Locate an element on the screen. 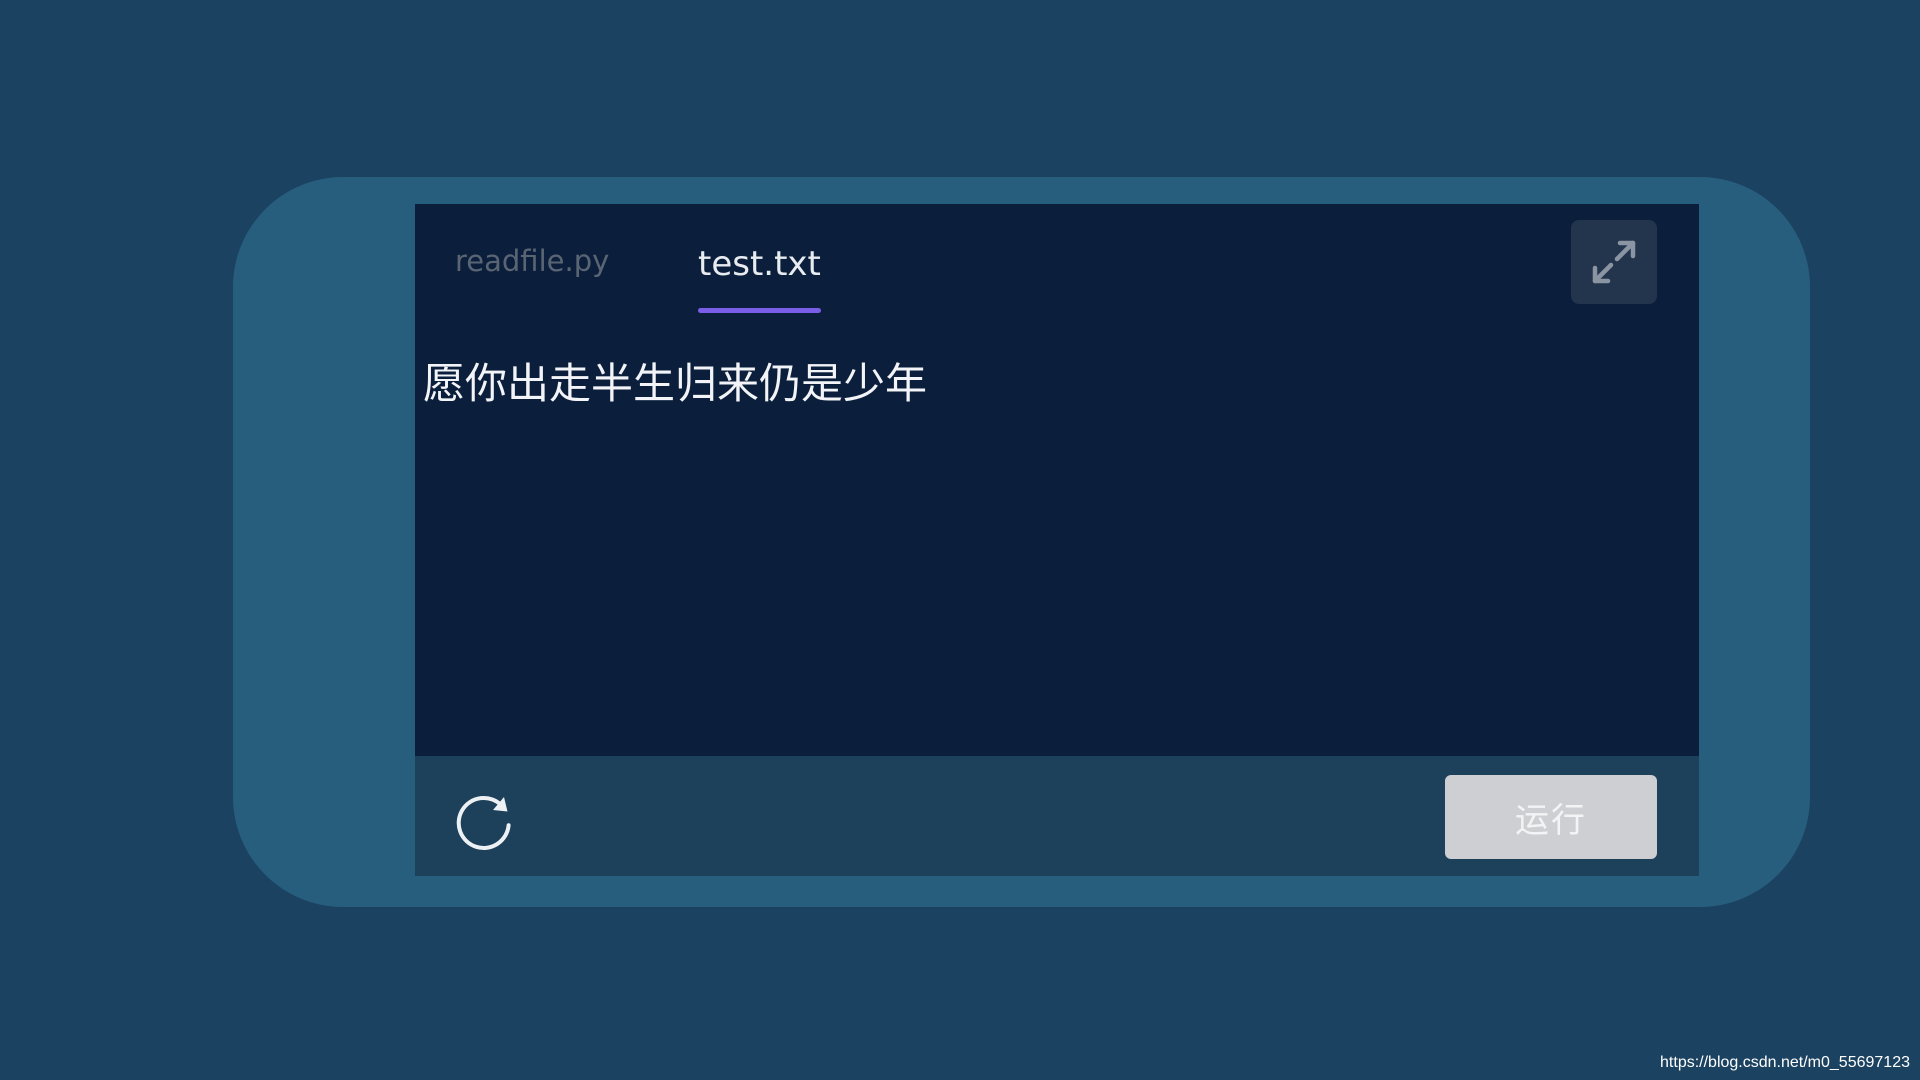  file-content-text: 愿你出走半生归来仍是少年 is located at coordinates (675, 383).